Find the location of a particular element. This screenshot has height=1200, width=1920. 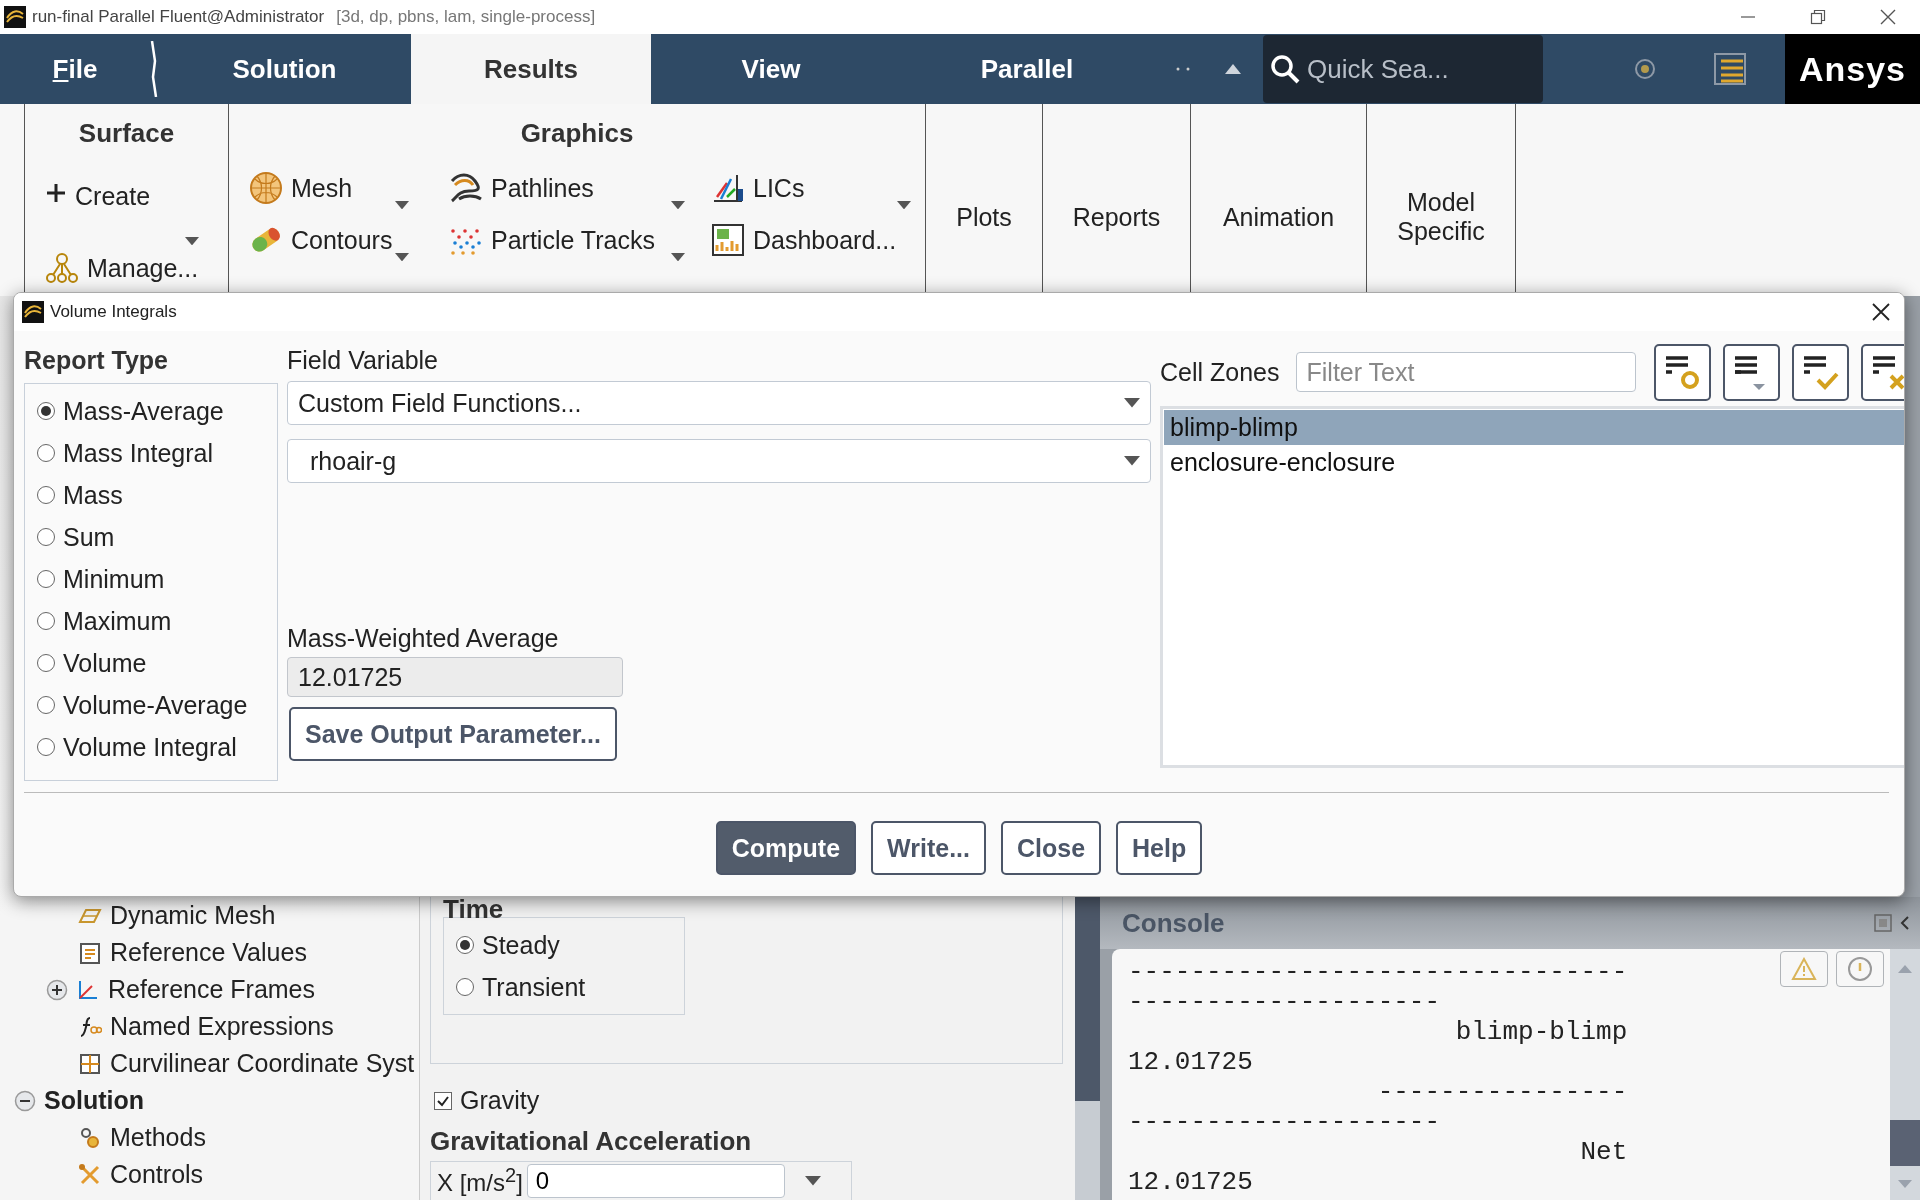

plus-icon is located at coordinates (56, 193).